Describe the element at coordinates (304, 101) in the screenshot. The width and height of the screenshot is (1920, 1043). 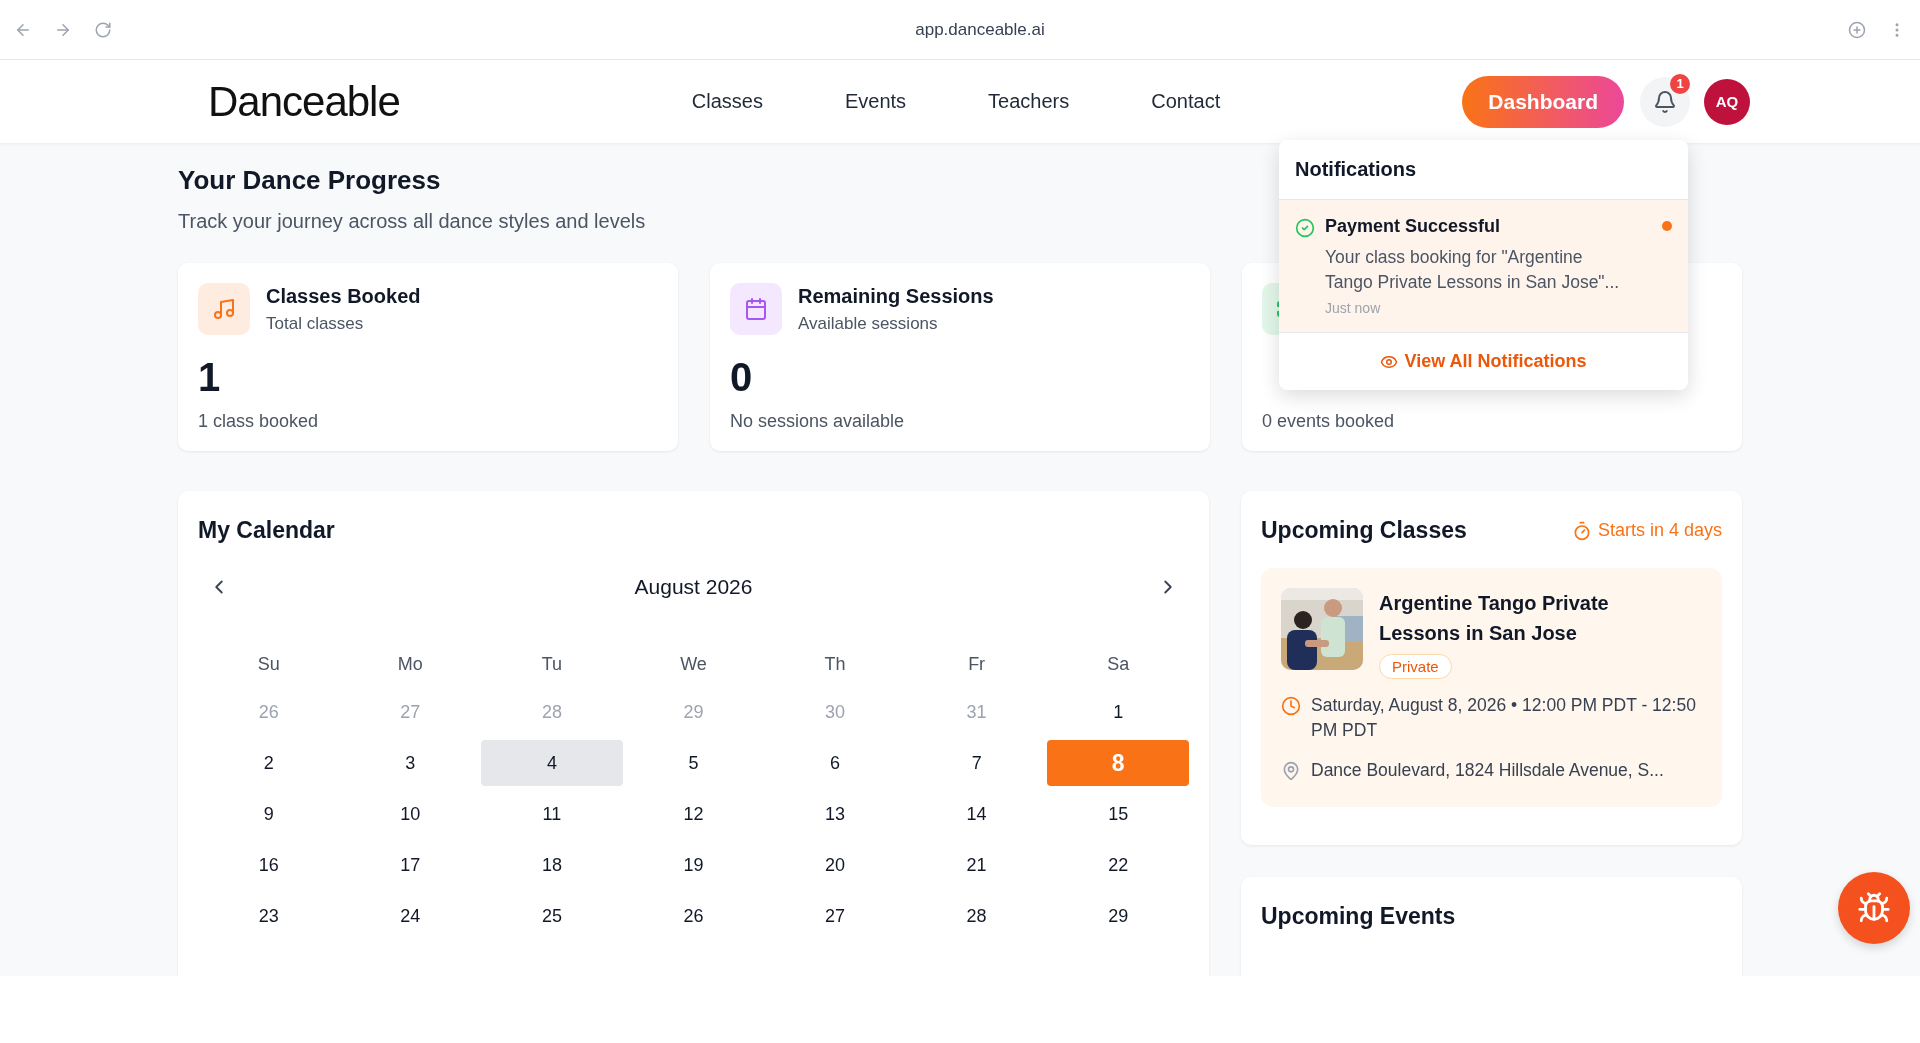
I see `logo: Danceable` at that location.